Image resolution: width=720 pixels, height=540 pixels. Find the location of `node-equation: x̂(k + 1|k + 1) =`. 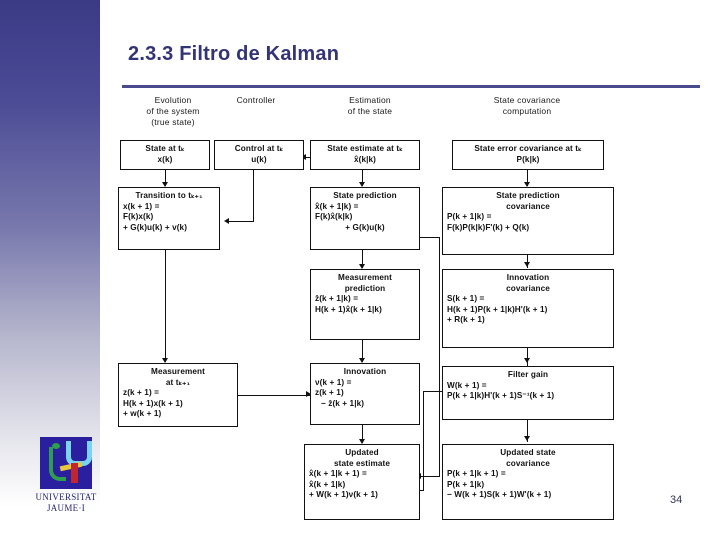

node-equation: x̂(k + 1|k + 1) = is located at coordinates (338, 474).